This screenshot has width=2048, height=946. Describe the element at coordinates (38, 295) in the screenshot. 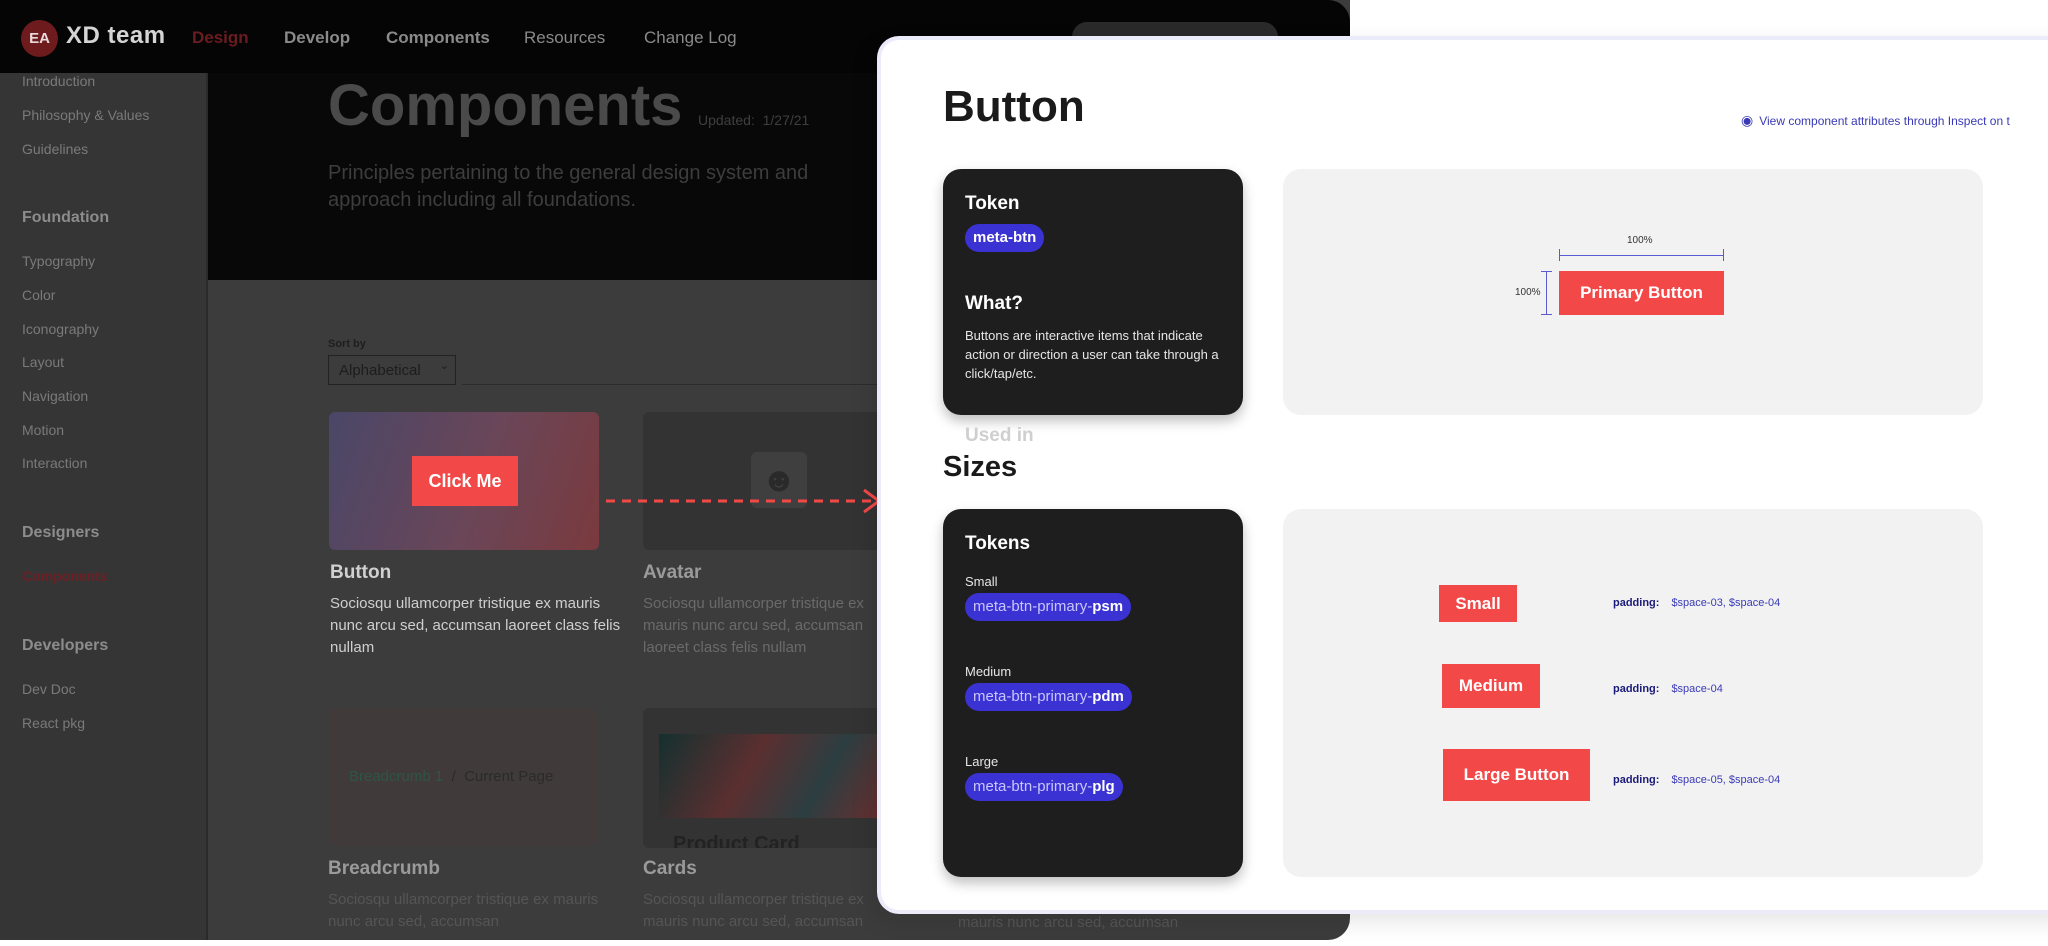

I see `sidebar-item-color: Color` at that location.